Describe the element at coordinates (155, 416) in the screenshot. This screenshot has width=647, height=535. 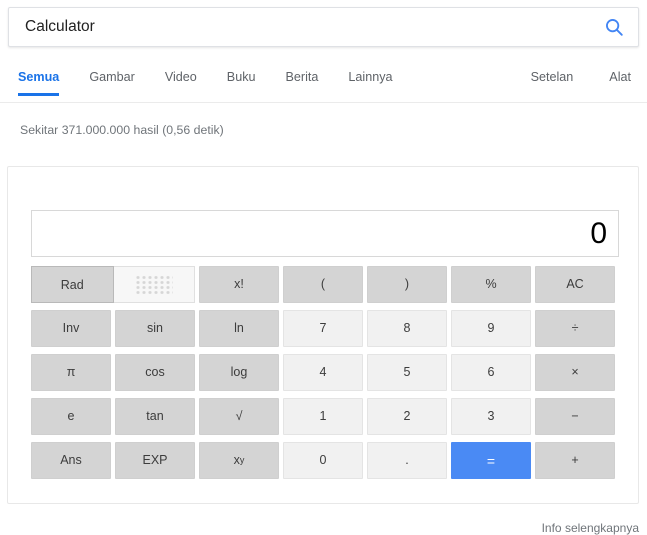
I see `calc-key-tan: tan` at that location.